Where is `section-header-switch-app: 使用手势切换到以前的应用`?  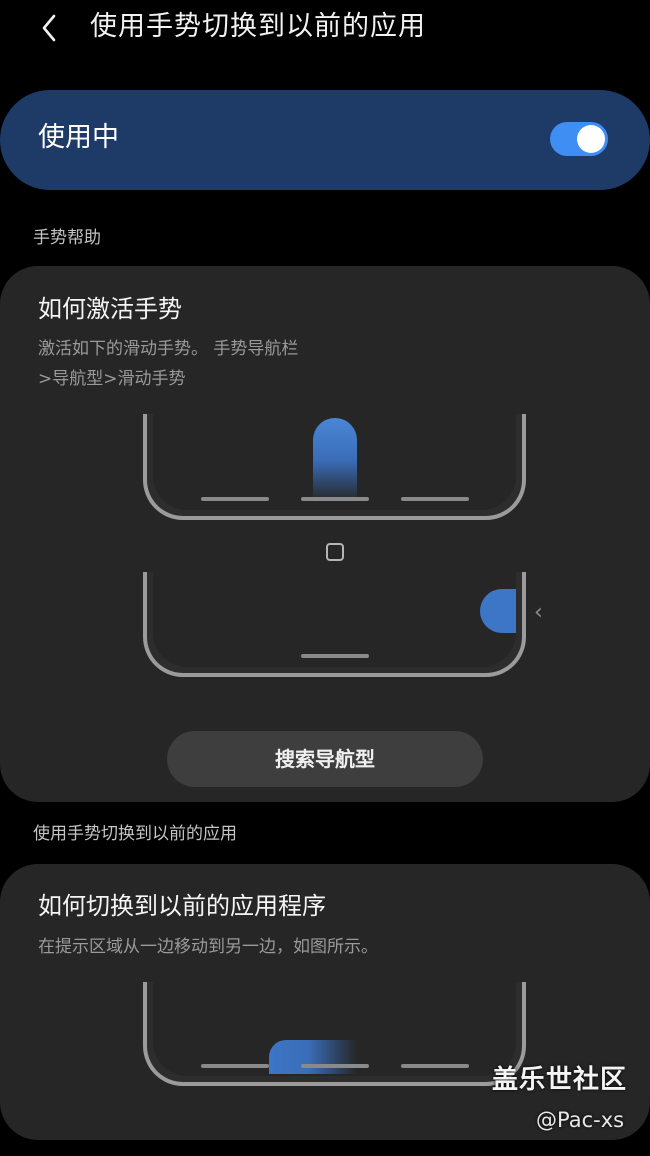 section-header-switch-app: 使用手势切换到以前的应用 is located at coordinates (135, 834).